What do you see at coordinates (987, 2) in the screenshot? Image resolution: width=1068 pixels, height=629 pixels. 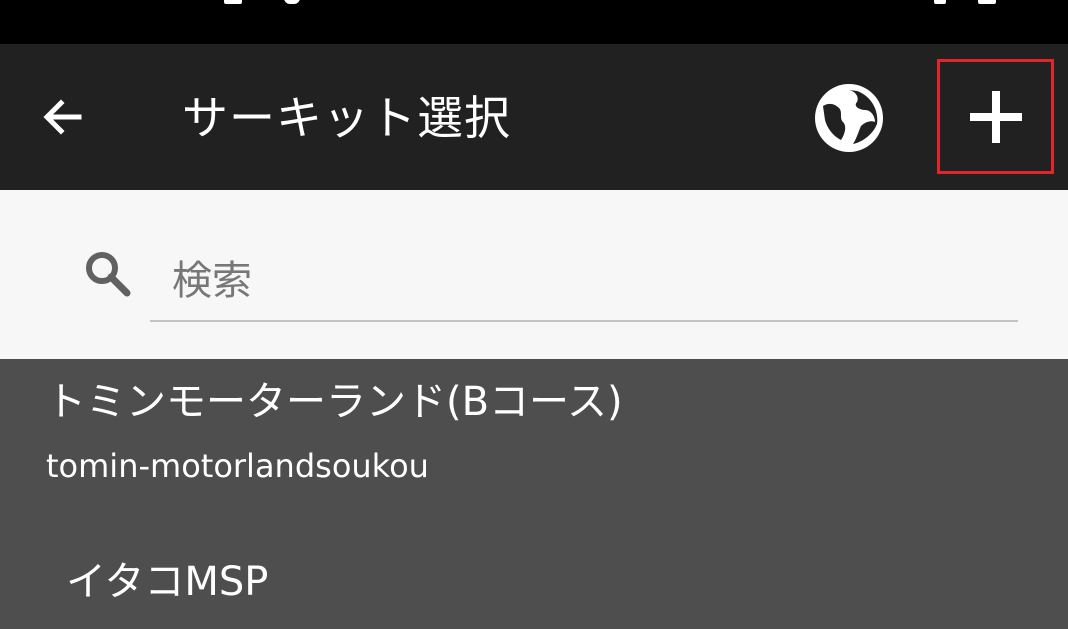 I see `status-battery-icon` at bounding box center [987, 2].